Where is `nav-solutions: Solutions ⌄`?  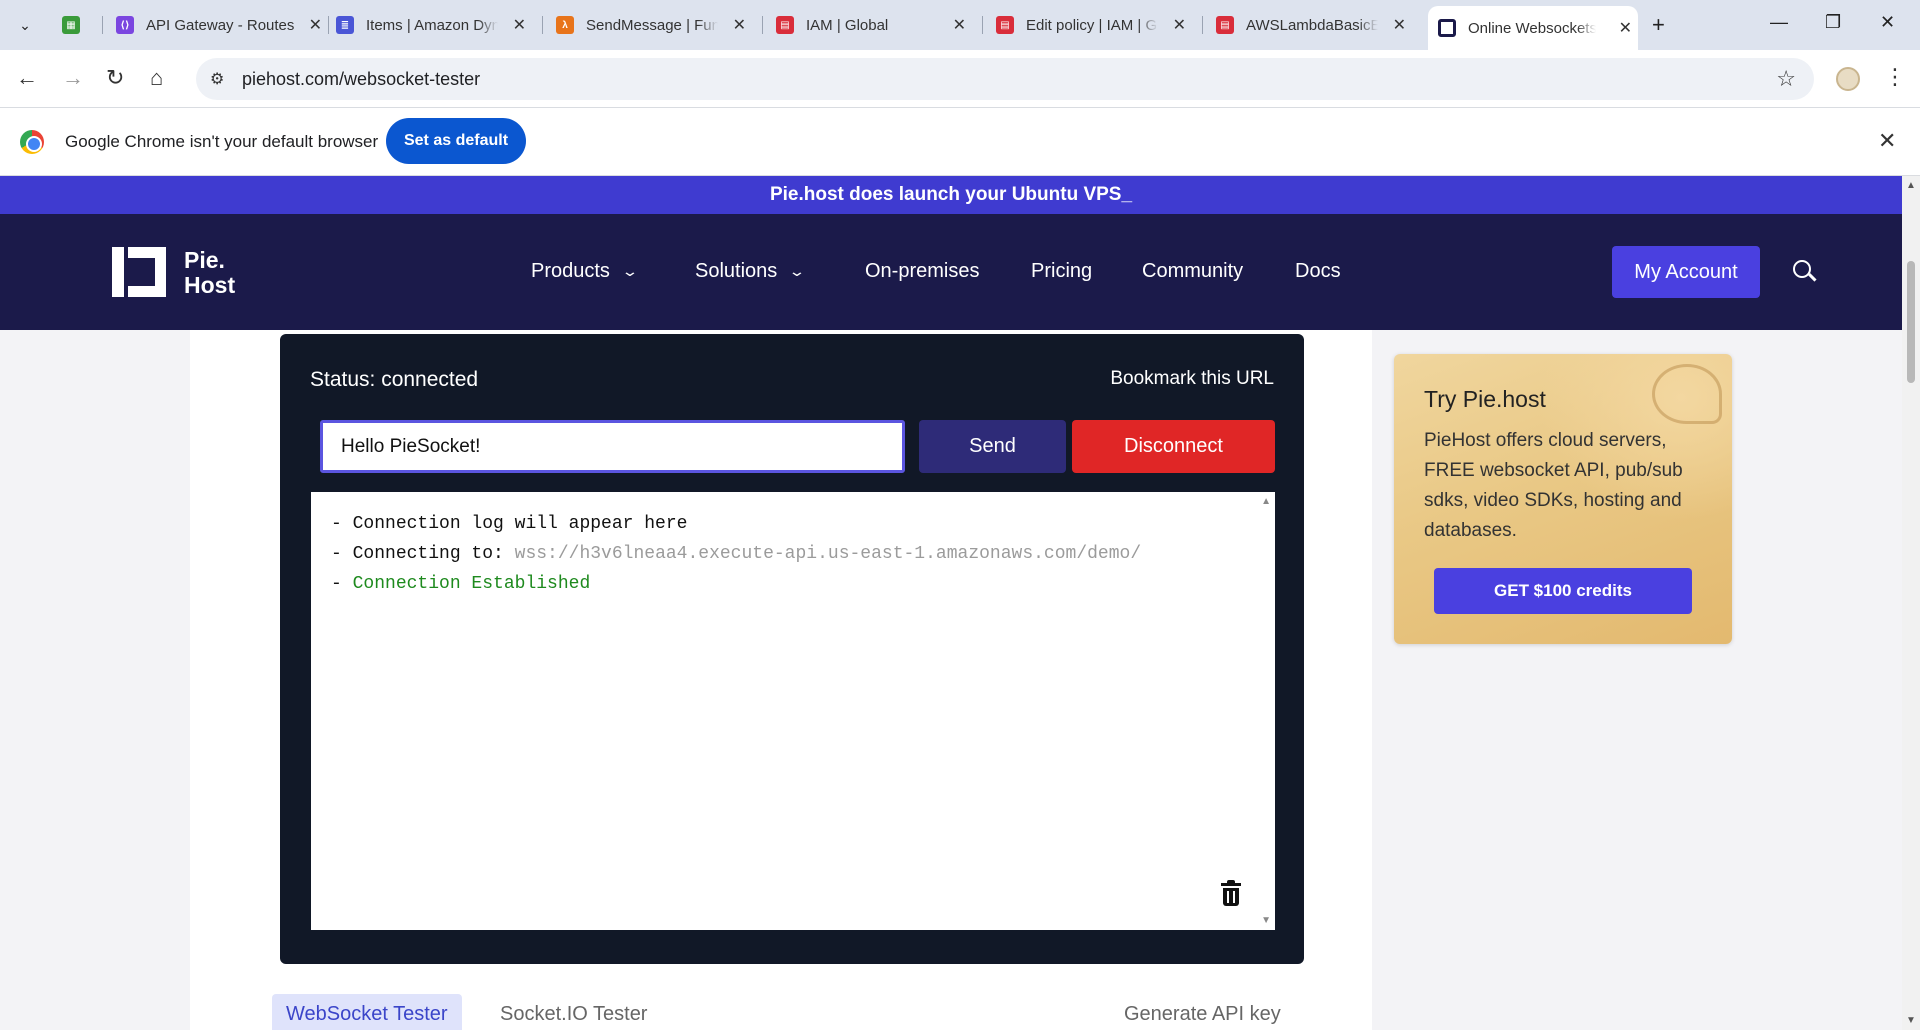
nav-solutions: Solutions ⌄ is located at coordinates (750, 271).